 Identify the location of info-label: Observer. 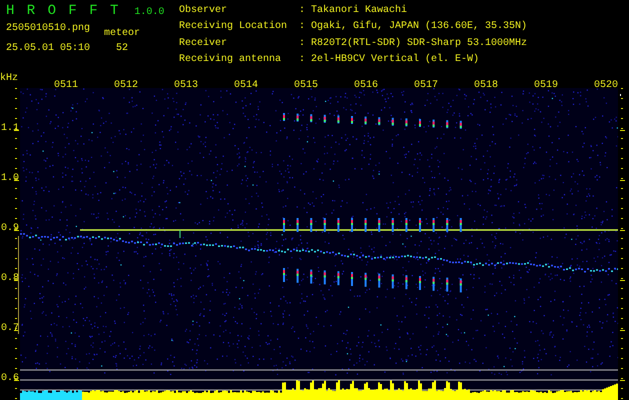
(203, 11).